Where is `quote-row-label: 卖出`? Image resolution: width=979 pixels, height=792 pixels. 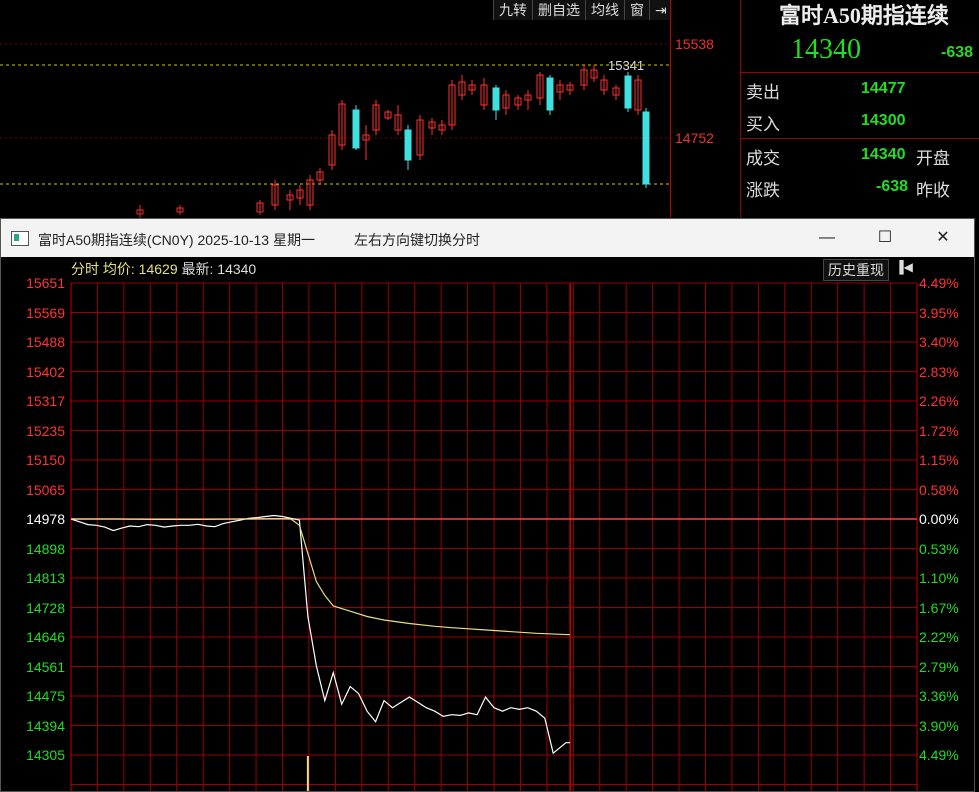
quote-row-label: 卖出 is located at coordinates (763, 92).